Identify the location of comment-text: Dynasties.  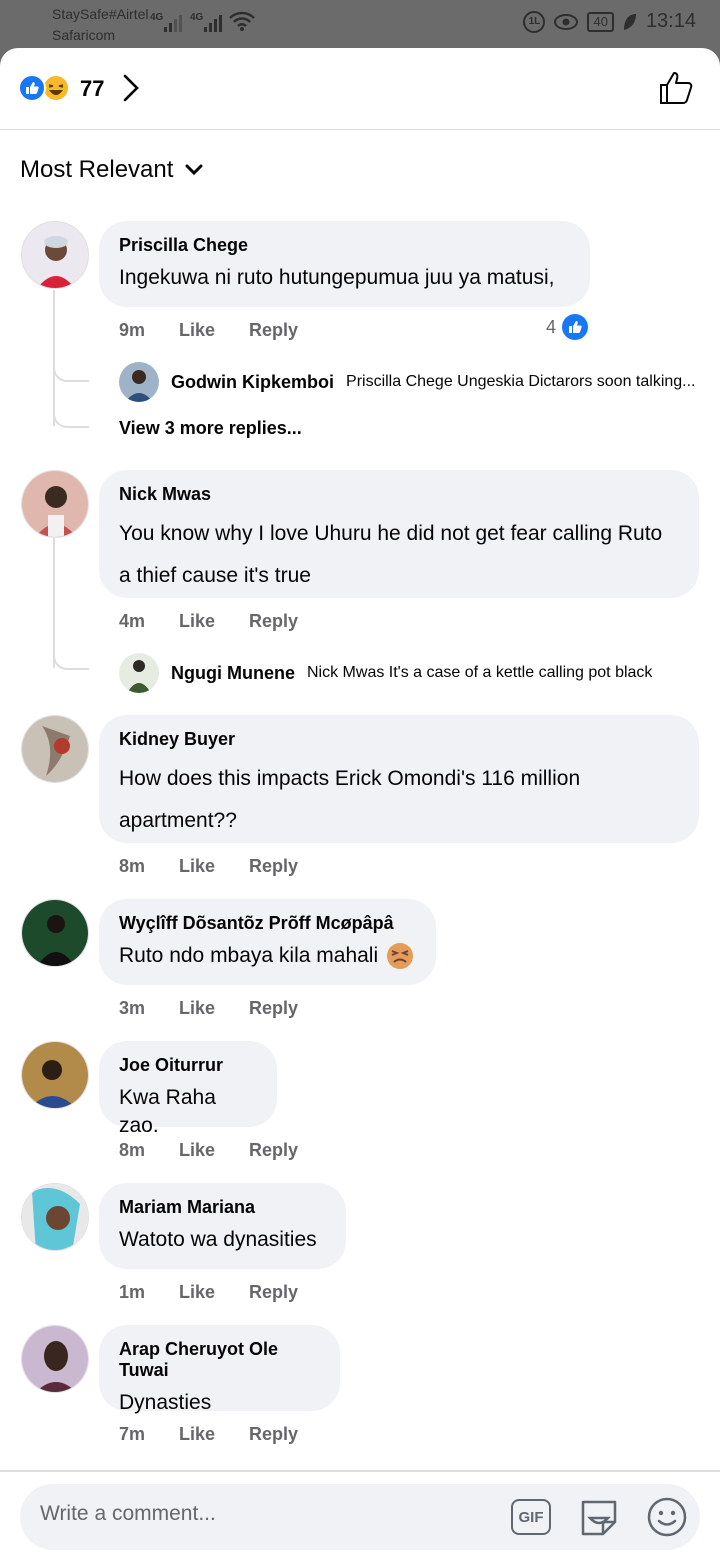
(165, 1402).